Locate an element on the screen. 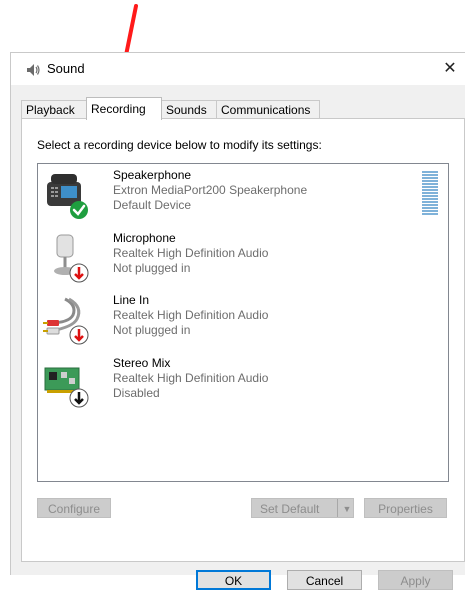 Image resolution: width=465 pixels, height=591 pixels. speakerphone-icon is located at coordinates (67, 196).